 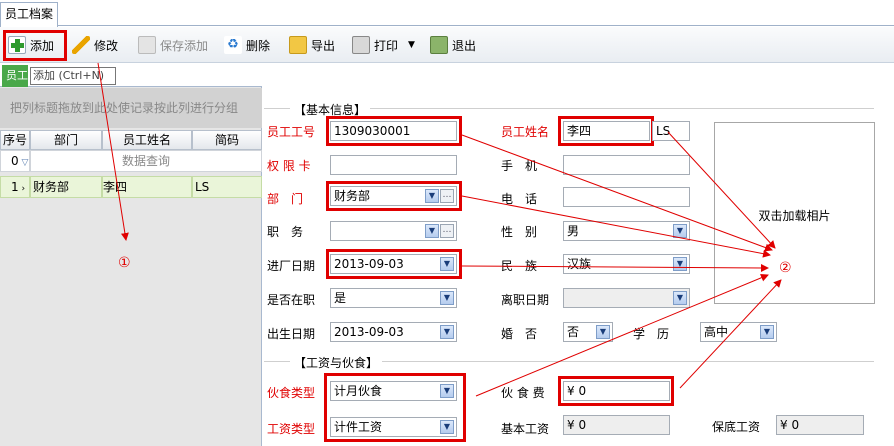 I want to click on delete-button: ♻ 删除, so click(x=247, y=45).